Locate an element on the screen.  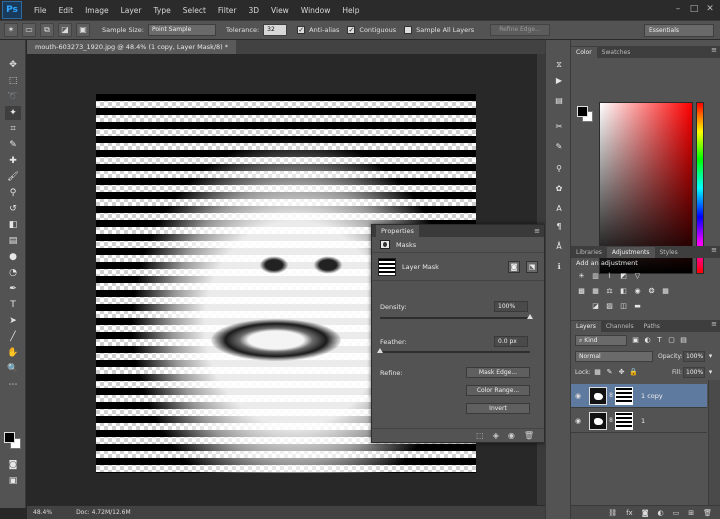
character-icon: A is located at coordinates (559, 208).